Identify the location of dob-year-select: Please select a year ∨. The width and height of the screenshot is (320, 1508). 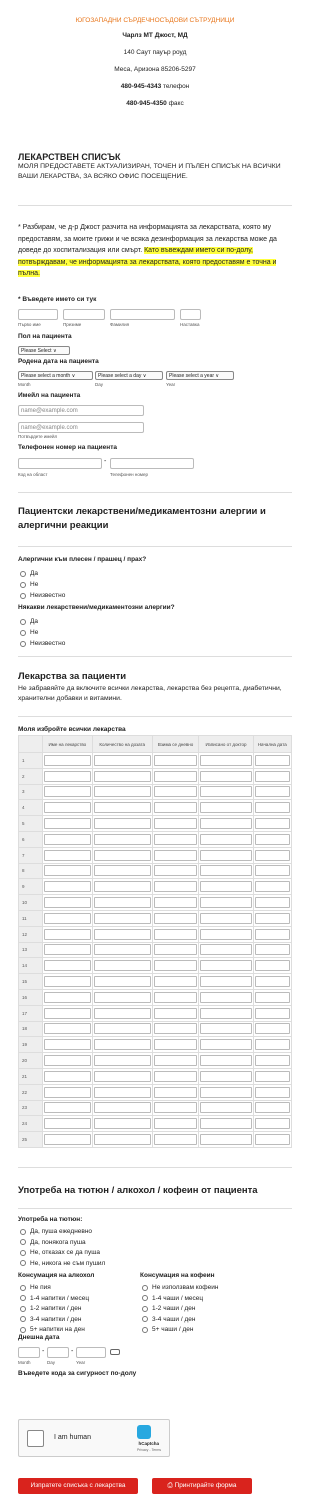
(200, 375).